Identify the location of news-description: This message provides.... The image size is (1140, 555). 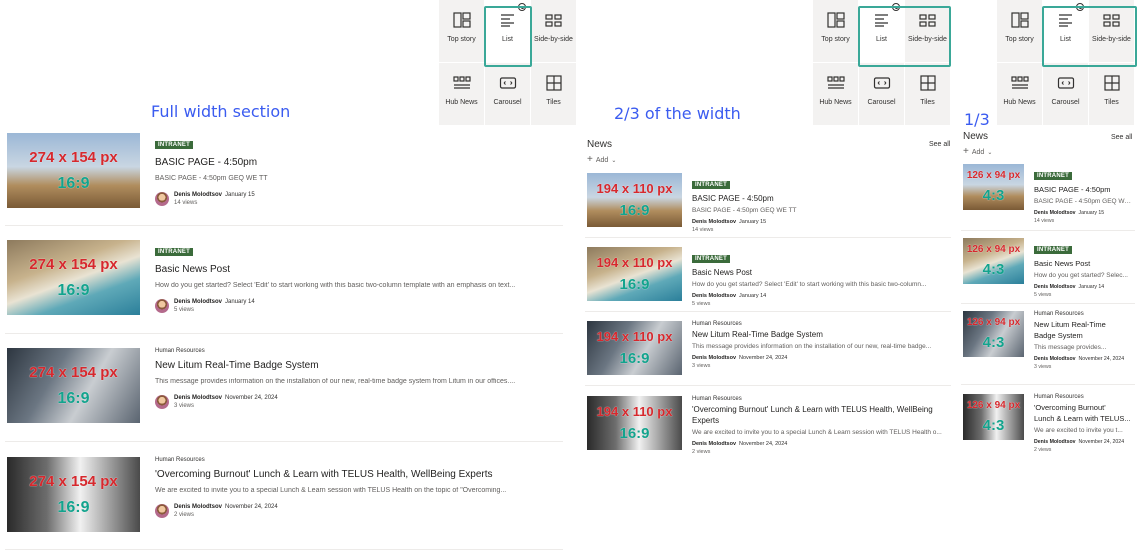
(1070, 347).